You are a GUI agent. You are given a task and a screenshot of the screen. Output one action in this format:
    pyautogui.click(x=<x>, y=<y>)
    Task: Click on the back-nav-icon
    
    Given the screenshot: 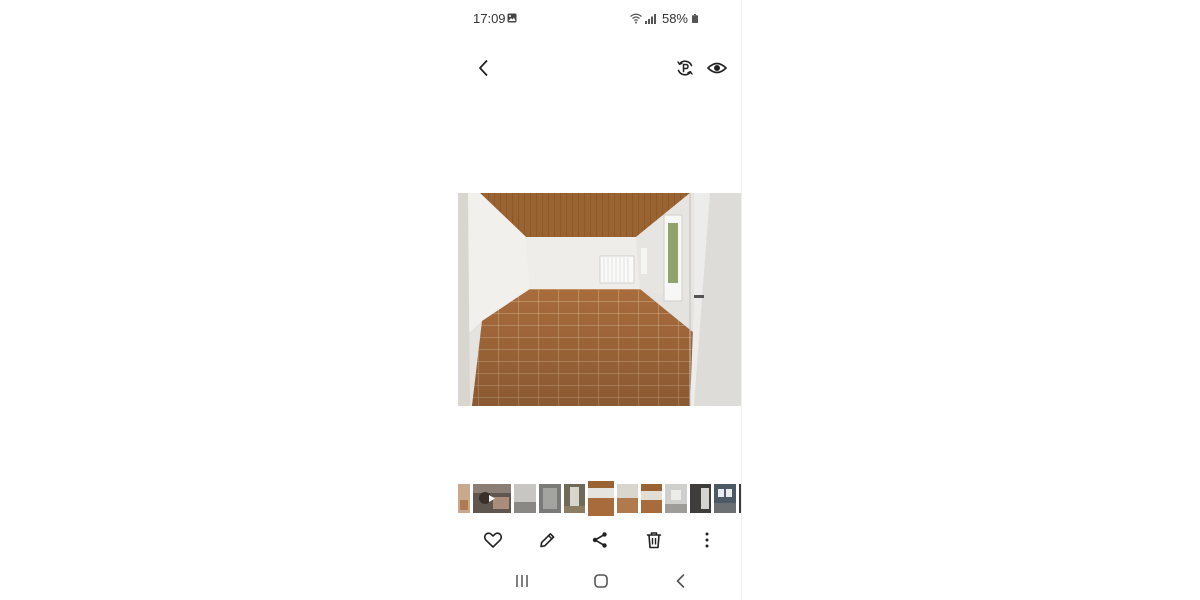 What is the action you would take?
    pyautogui.click(x=681, y=581)
    